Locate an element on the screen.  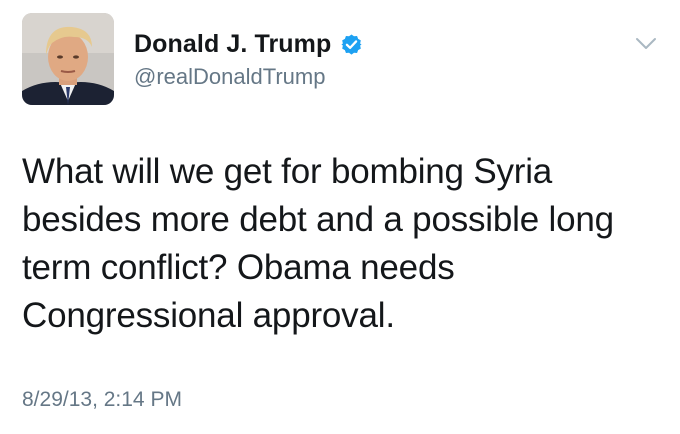
name-row: Donald J. Trump is located at coordinates (248, 44).